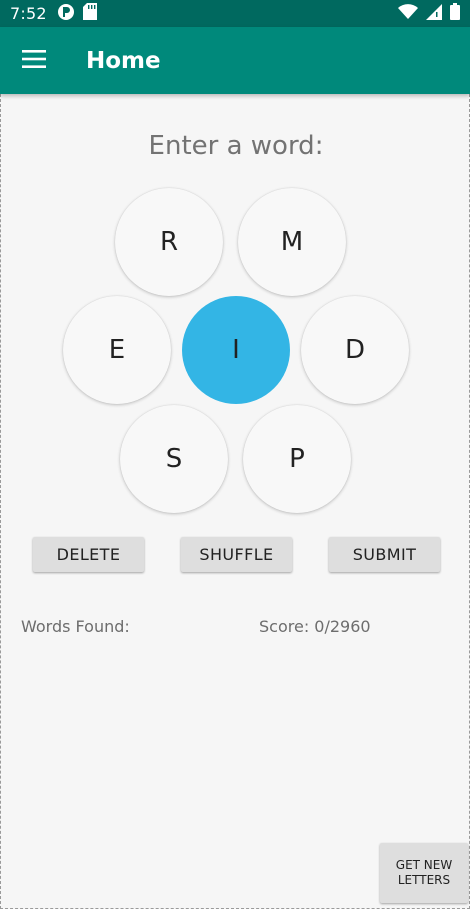 This screenshot has width=470, height=909. What do you see at coordinates (75, 626) in the screenshot?
I see `words-found-label: Words Found:` at bounding box center [75, 626].